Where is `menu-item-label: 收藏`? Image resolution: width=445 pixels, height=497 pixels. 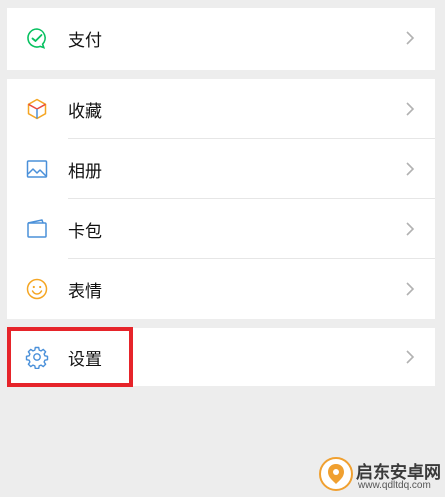
menu-item-label: 收藏 is located at coordinates (85, 111).